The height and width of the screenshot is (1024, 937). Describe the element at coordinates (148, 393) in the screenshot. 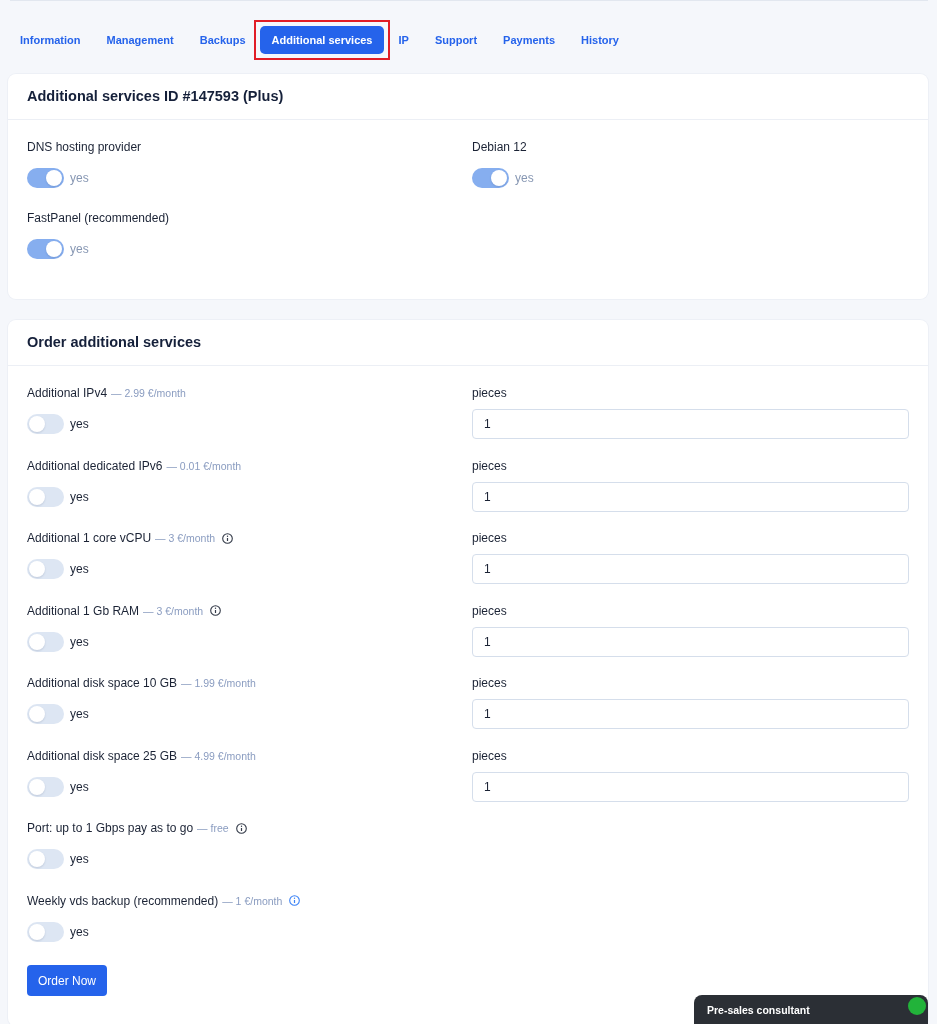

I see `price: — 2.99 €/month` at that location.